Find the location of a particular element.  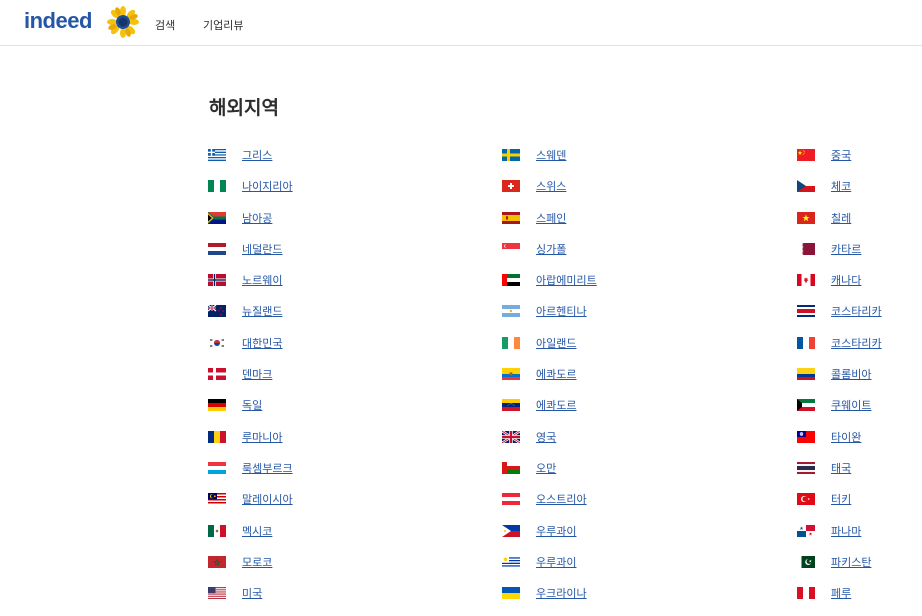

ireland-flag-icon is located at coordinates (511, 342).